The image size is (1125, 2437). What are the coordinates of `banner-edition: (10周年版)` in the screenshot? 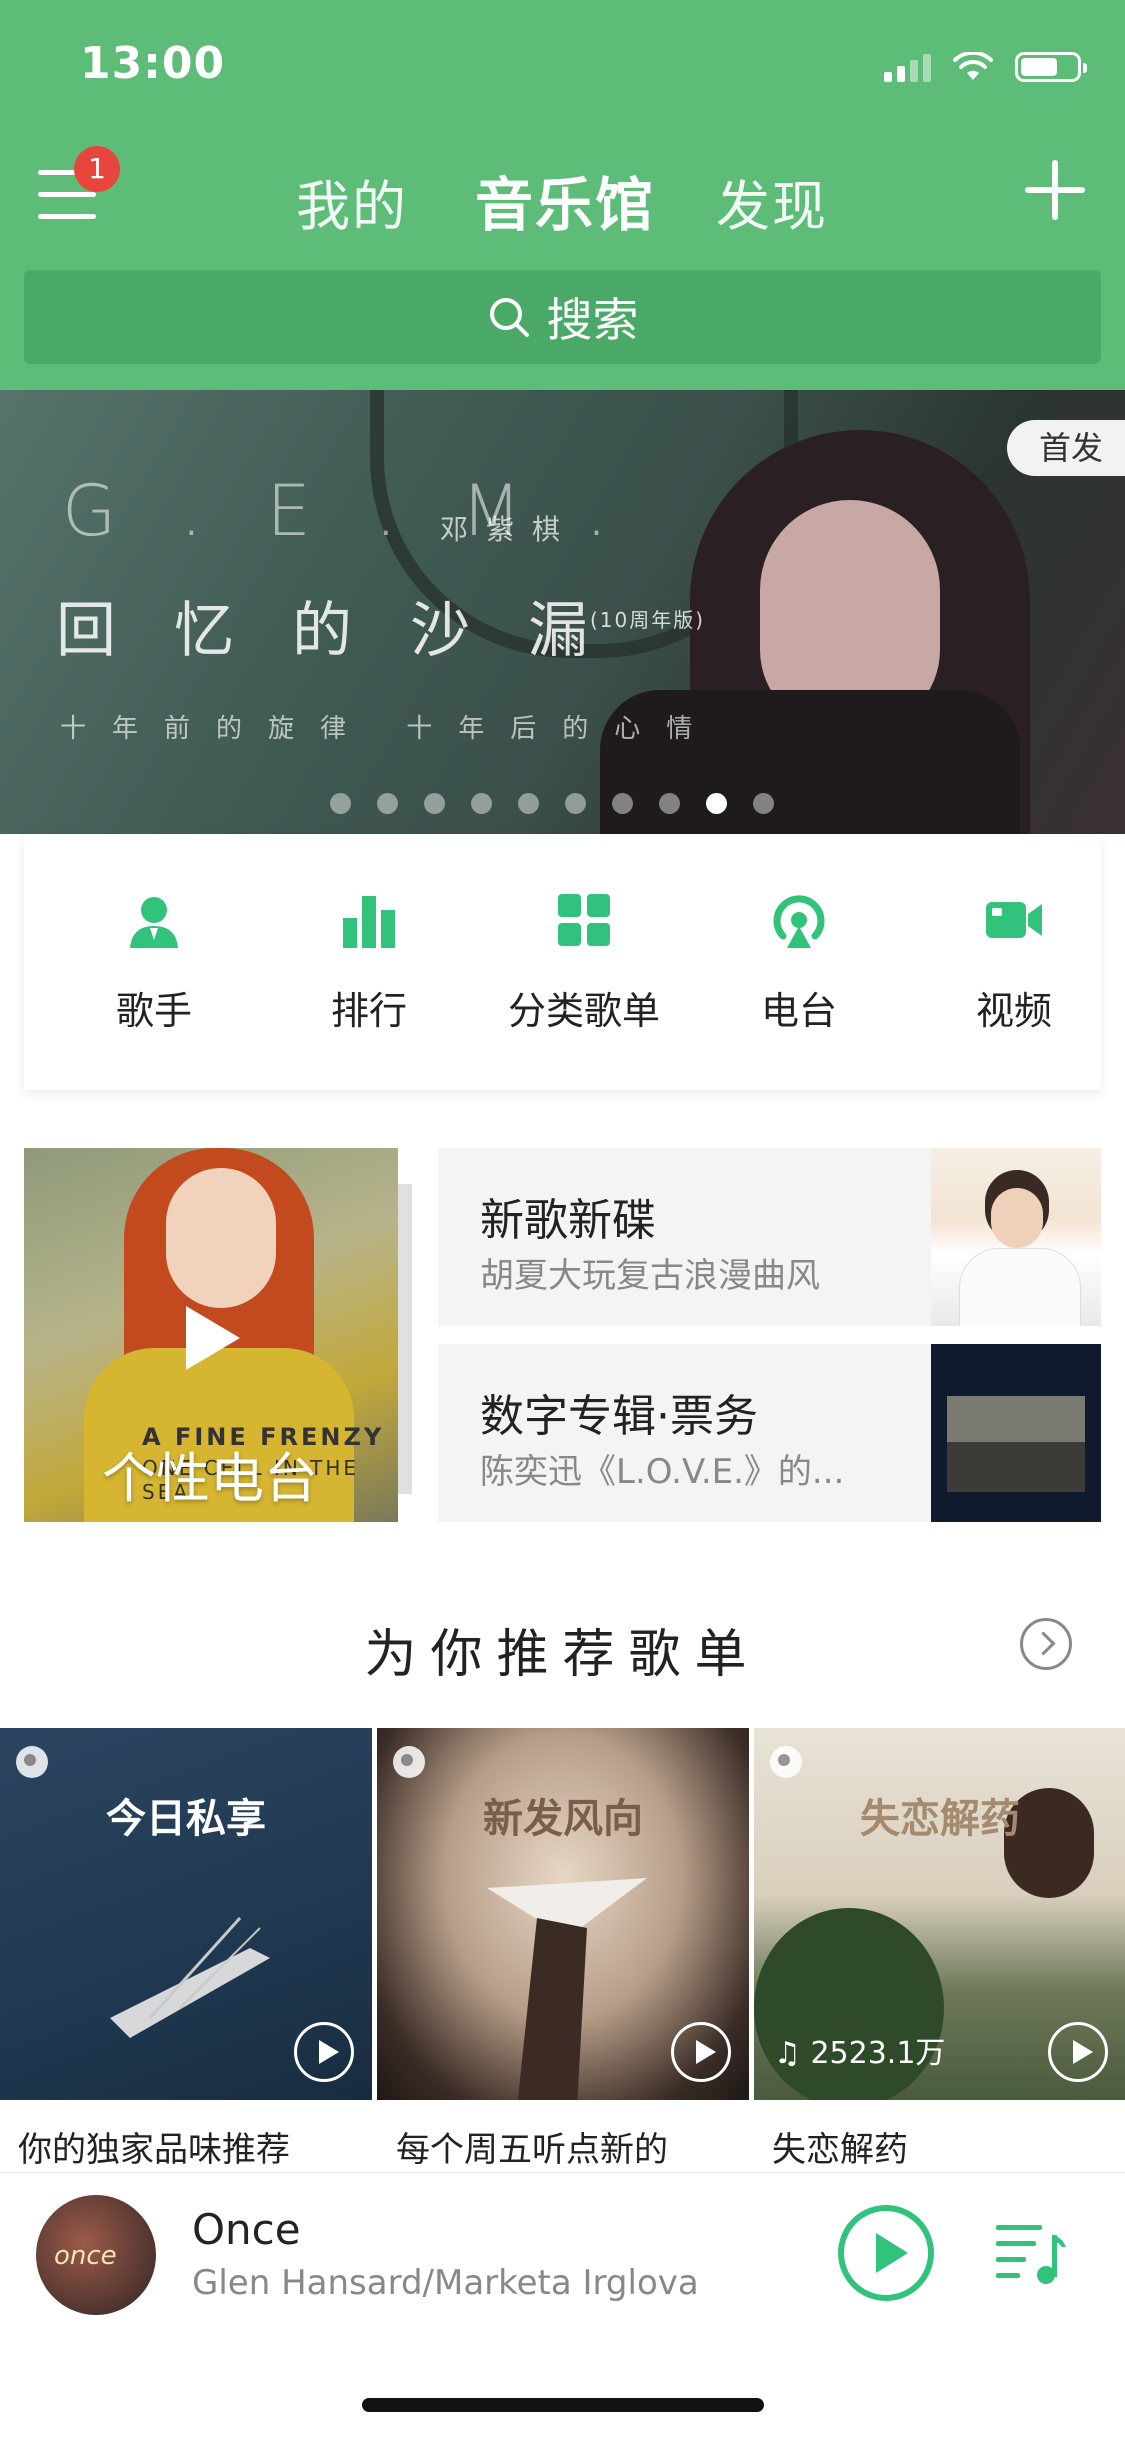 It's located at (648, 620).